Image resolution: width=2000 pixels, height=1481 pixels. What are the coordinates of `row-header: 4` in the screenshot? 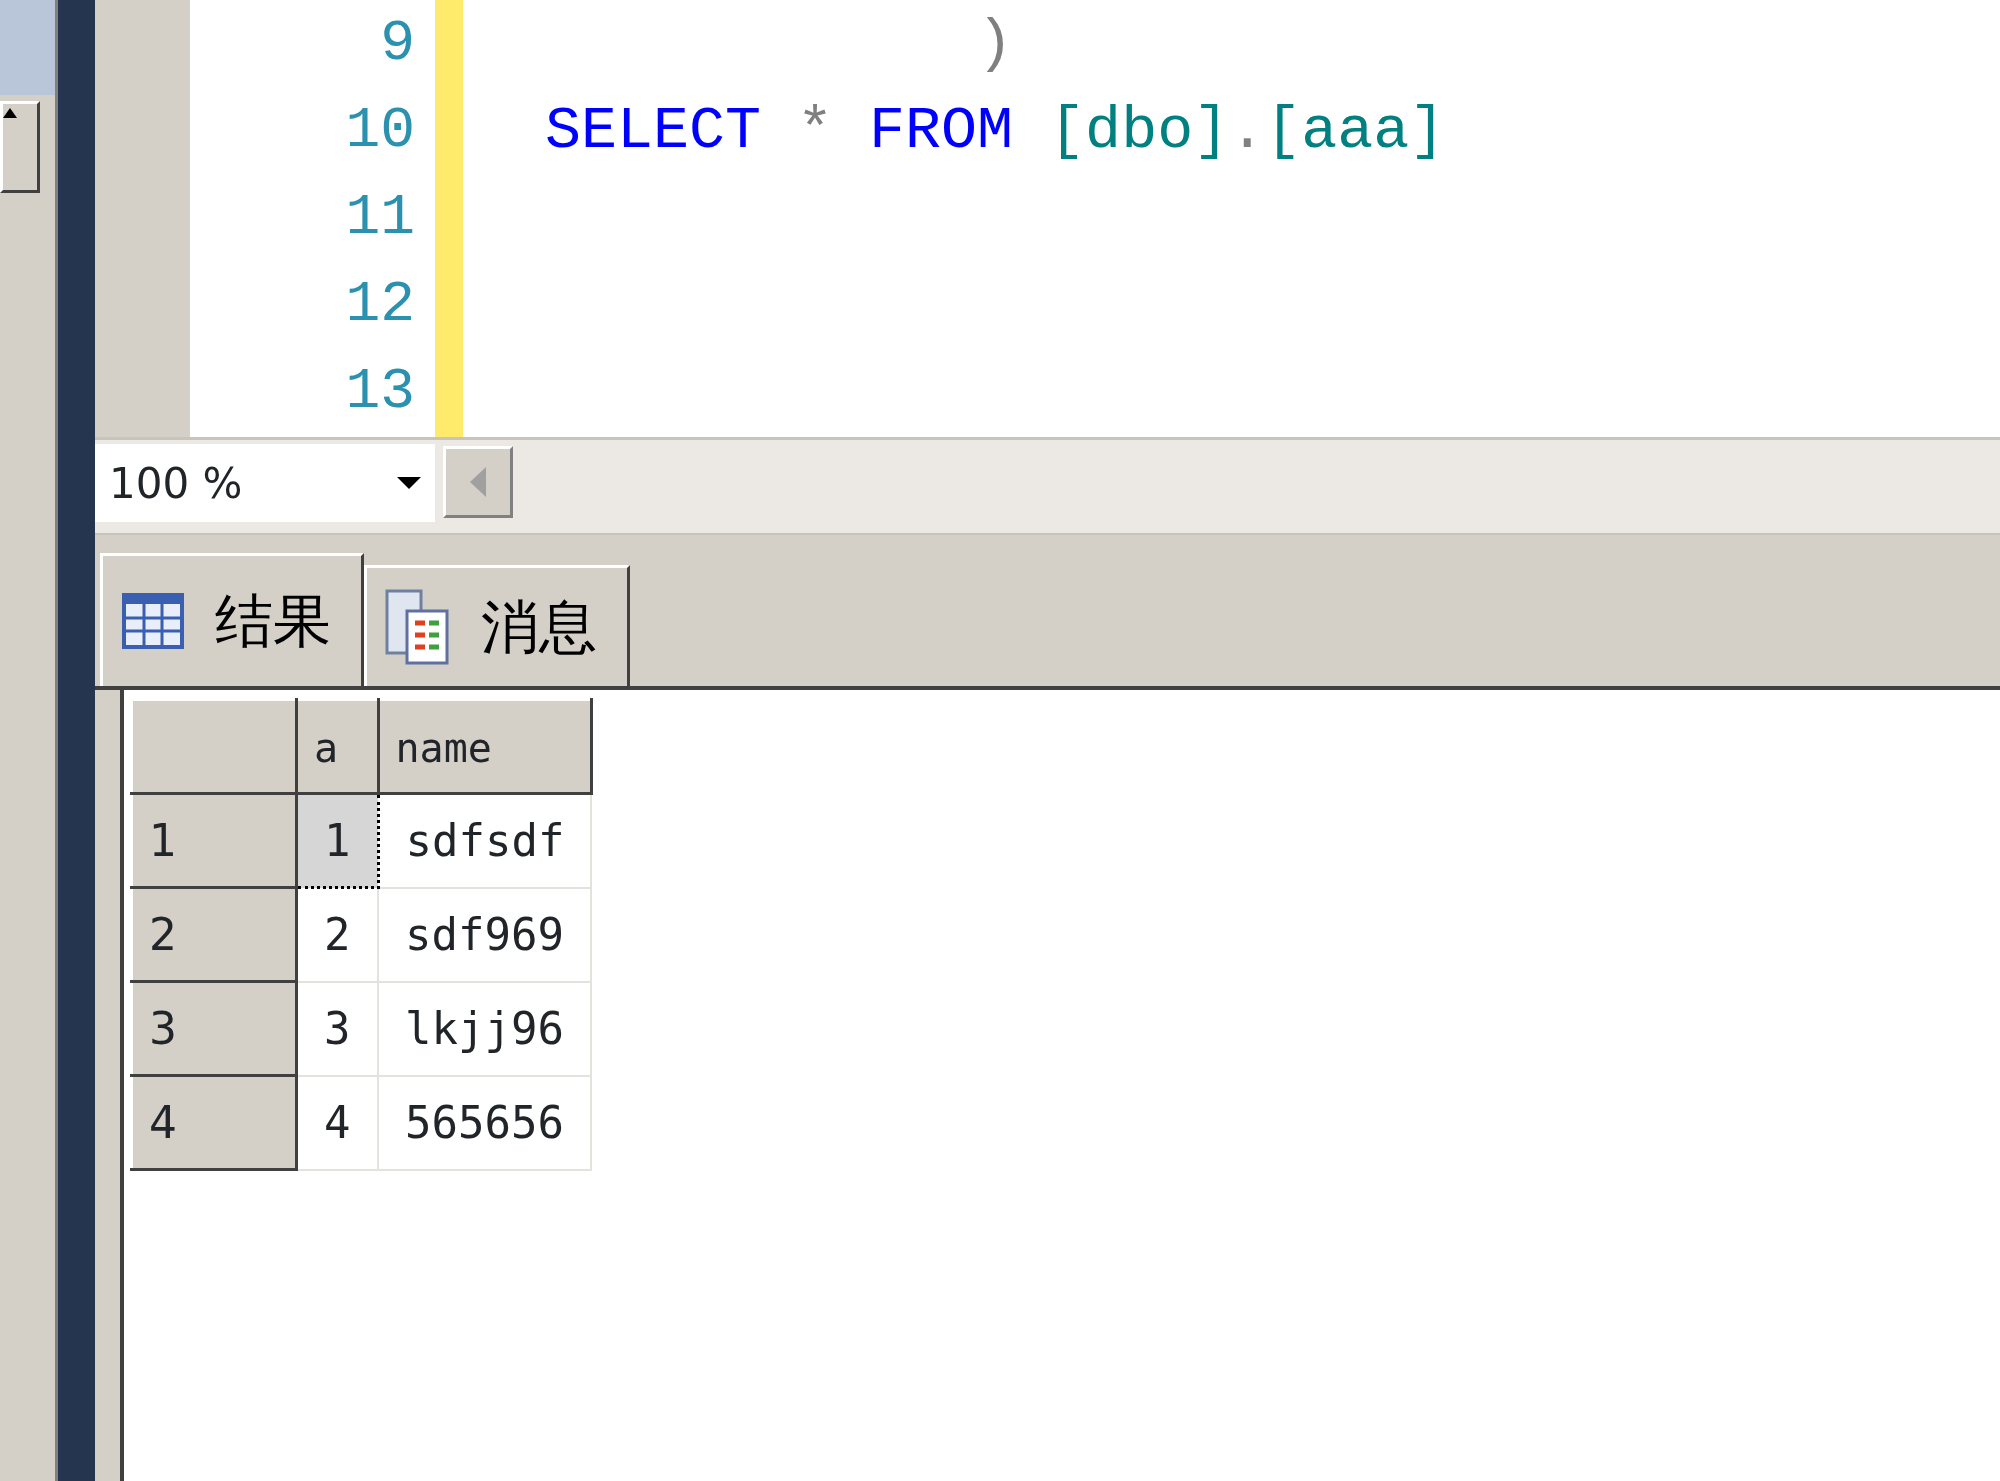 It's located at (214, 1122).